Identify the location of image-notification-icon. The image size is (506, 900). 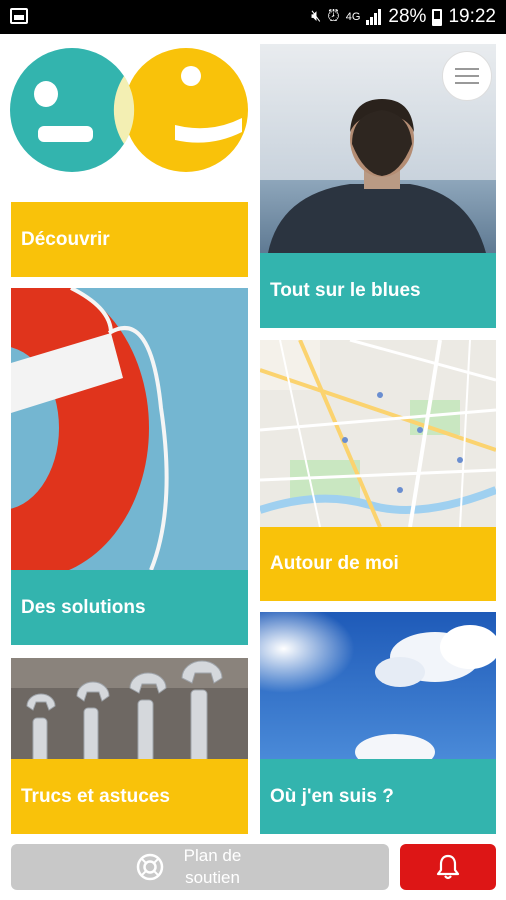
(19, 16).